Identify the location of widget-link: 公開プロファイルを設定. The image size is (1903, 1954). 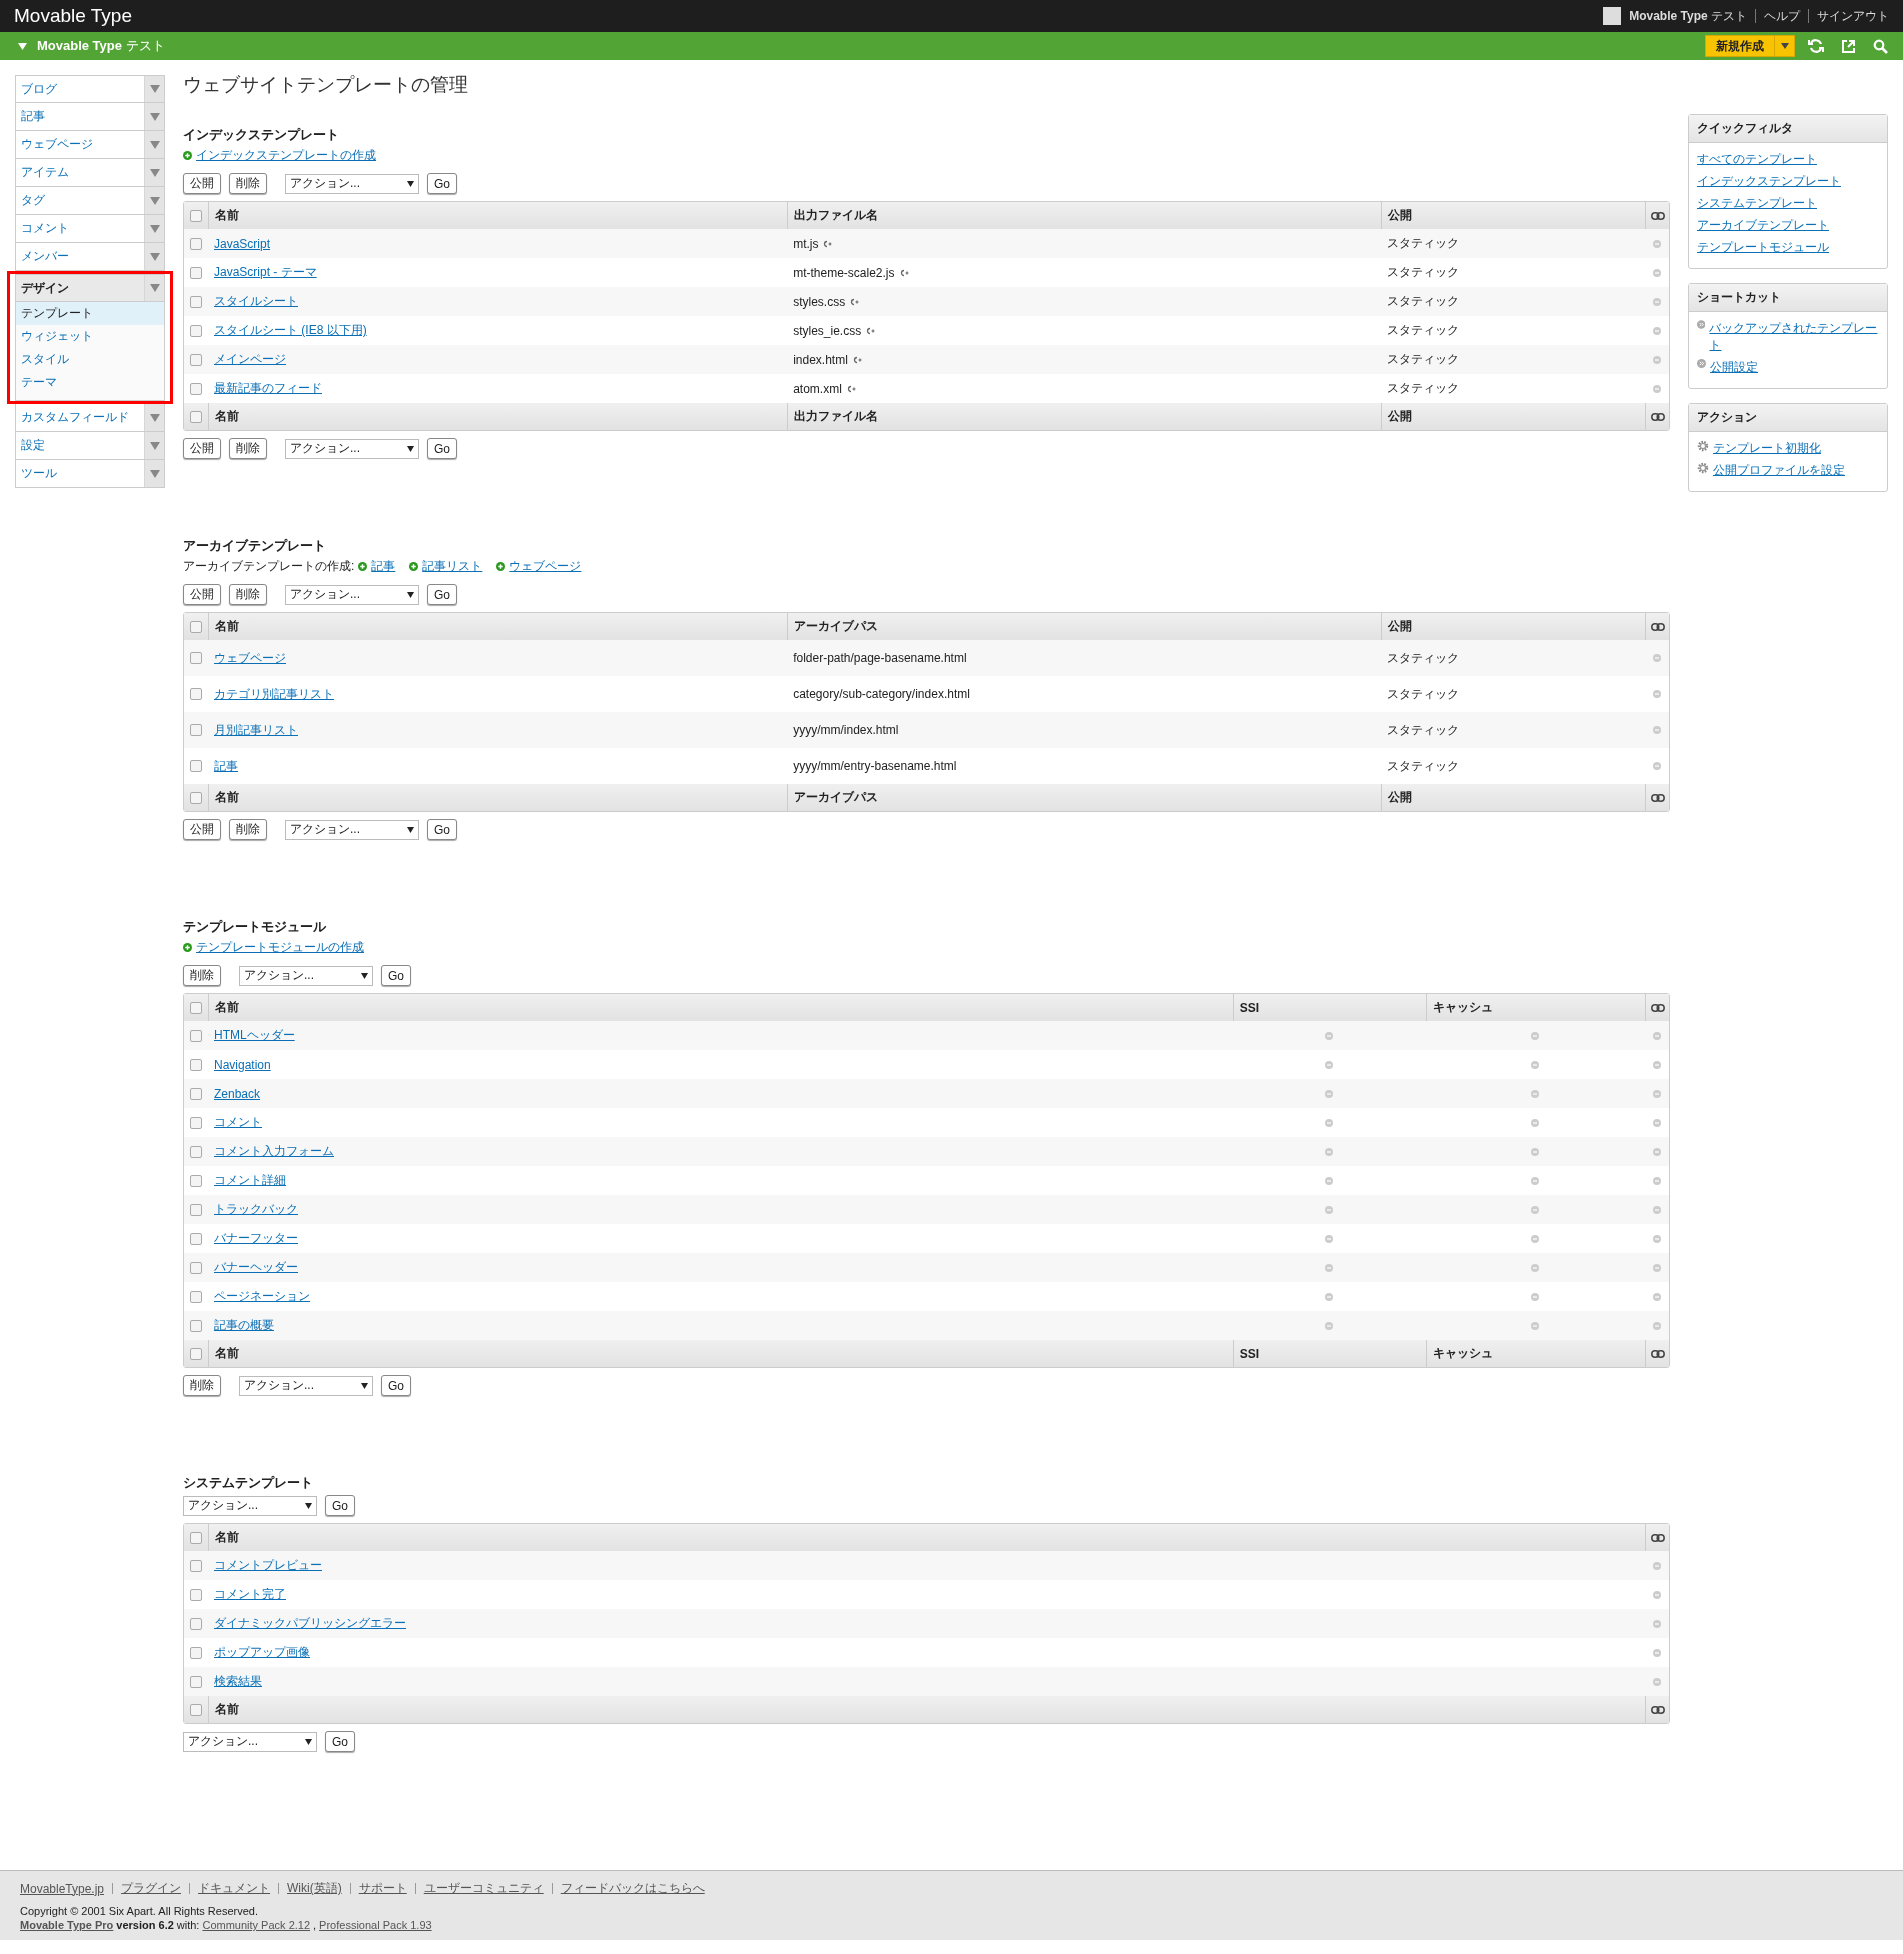
(1779, 470).